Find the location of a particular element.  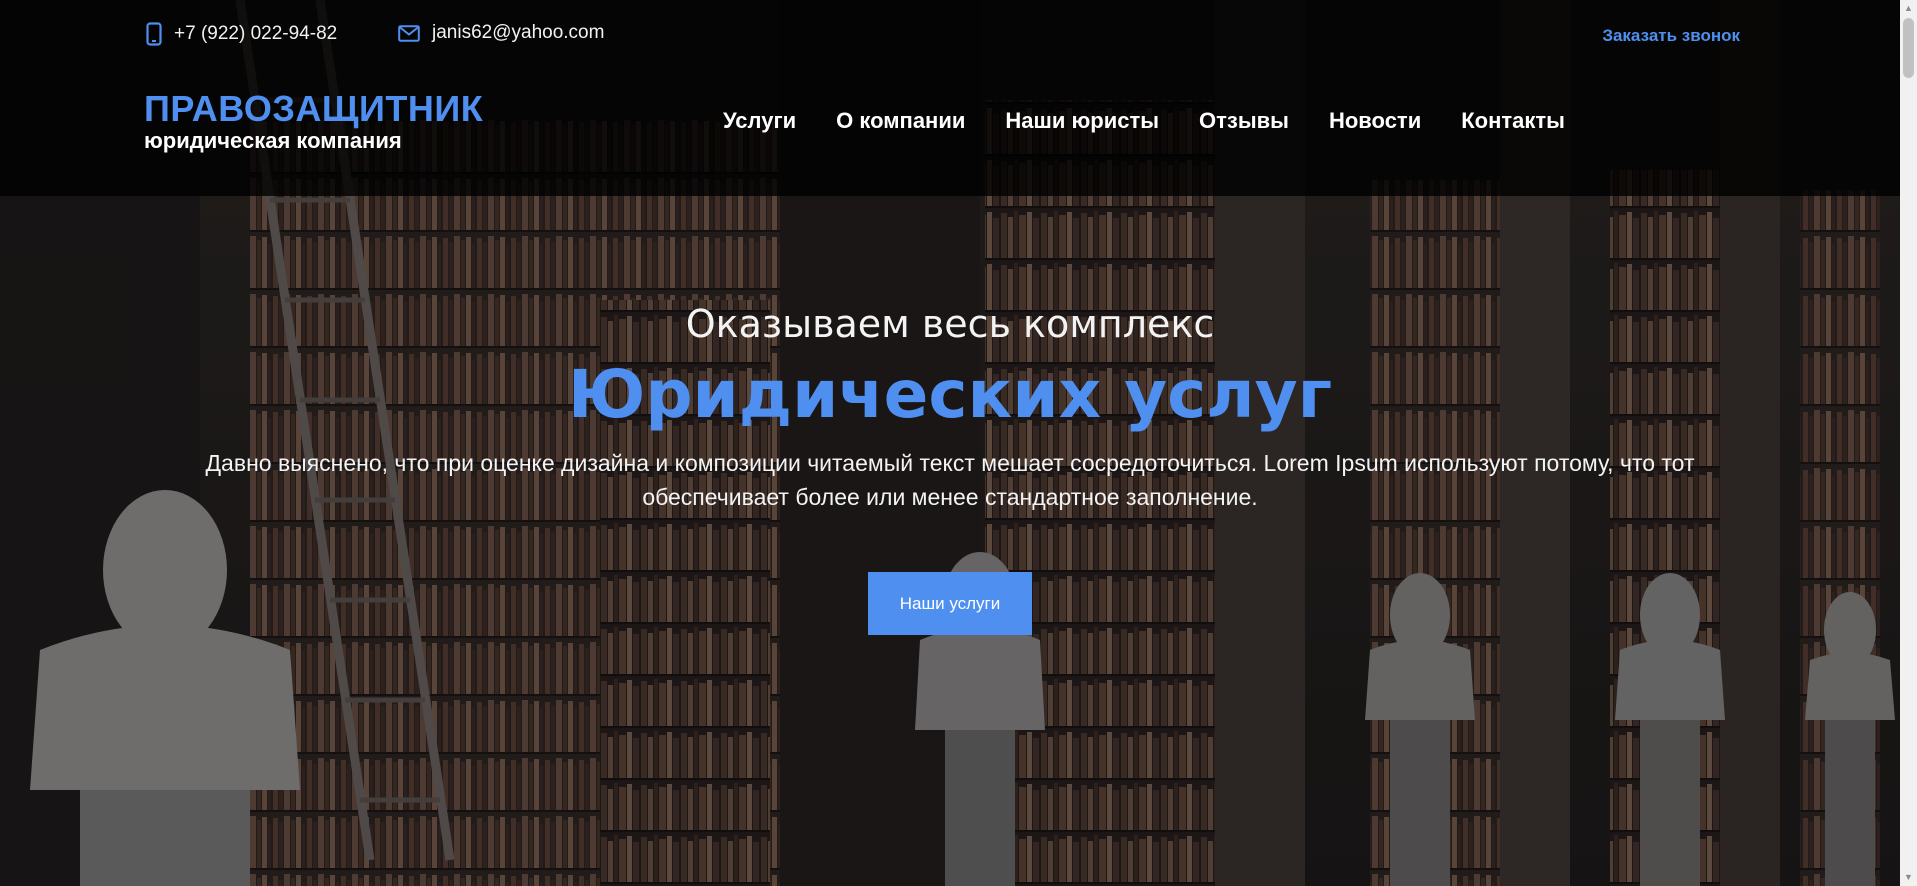

hero-title: Юридических услуг is located at coordinates (950, 394).